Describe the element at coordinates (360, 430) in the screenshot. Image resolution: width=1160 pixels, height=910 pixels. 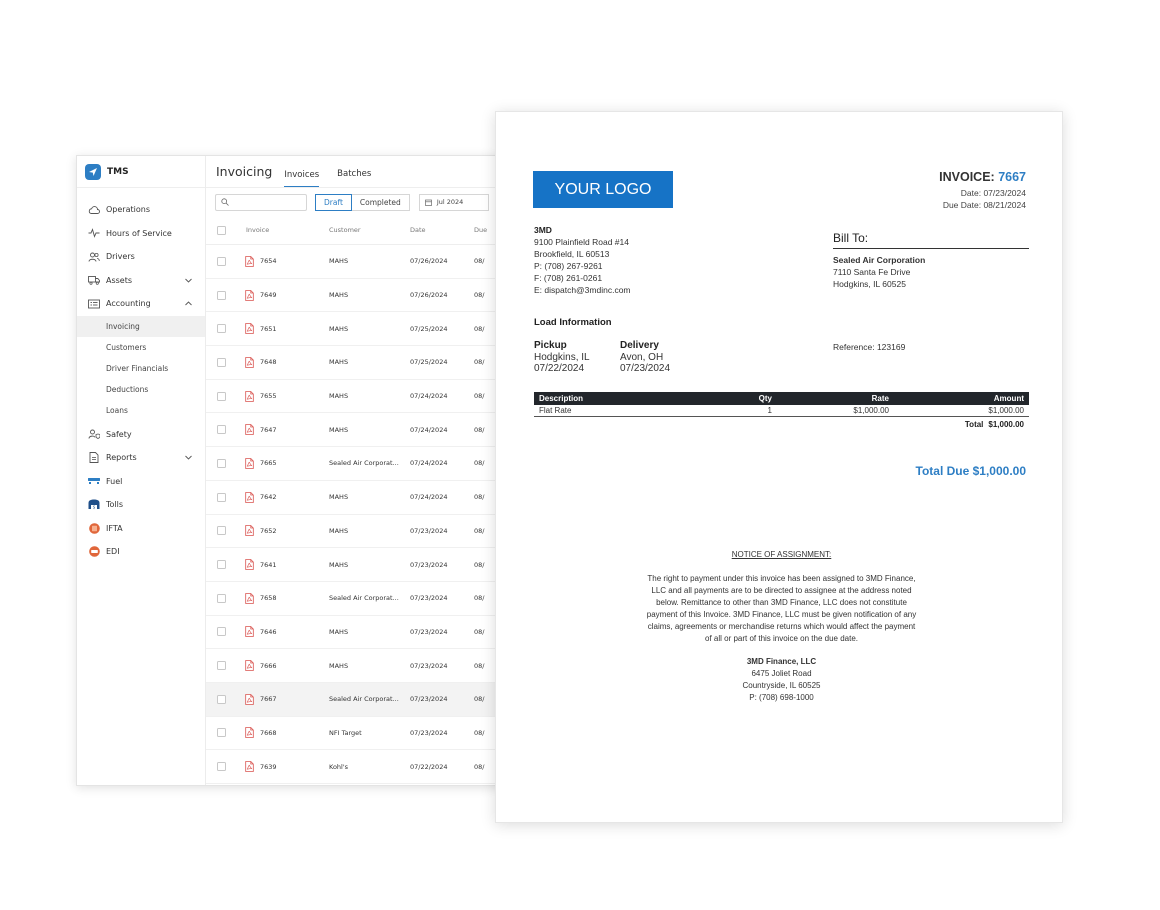
I see `table-row: 7647 MAHS 07/24/2024 08/` at that location.